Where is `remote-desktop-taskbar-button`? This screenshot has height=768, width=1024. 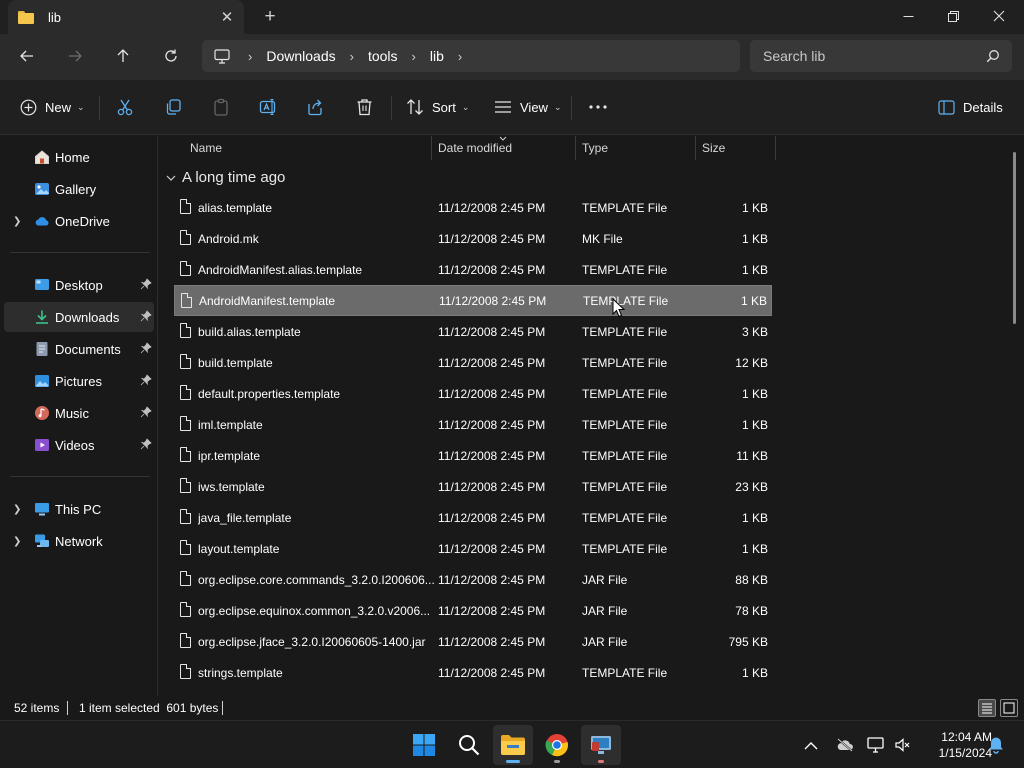 remote-desktop-taskbar-button is located at coordinates (601, 745).